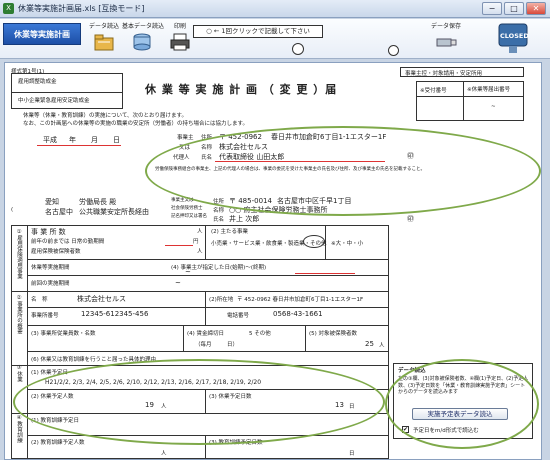  What do you see at coordinates (460, 414) in the screenshot?
I see `load-schedule-data-button: 実施予定表データ読込` at bounding box center [460, 414].